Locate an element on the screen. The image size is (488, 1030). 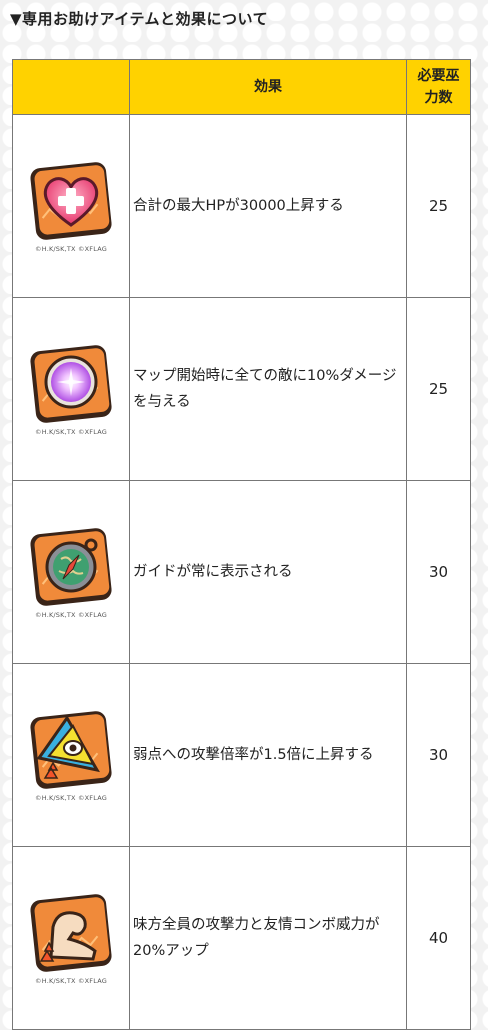
header-icon is located at coordinates (71, 87).